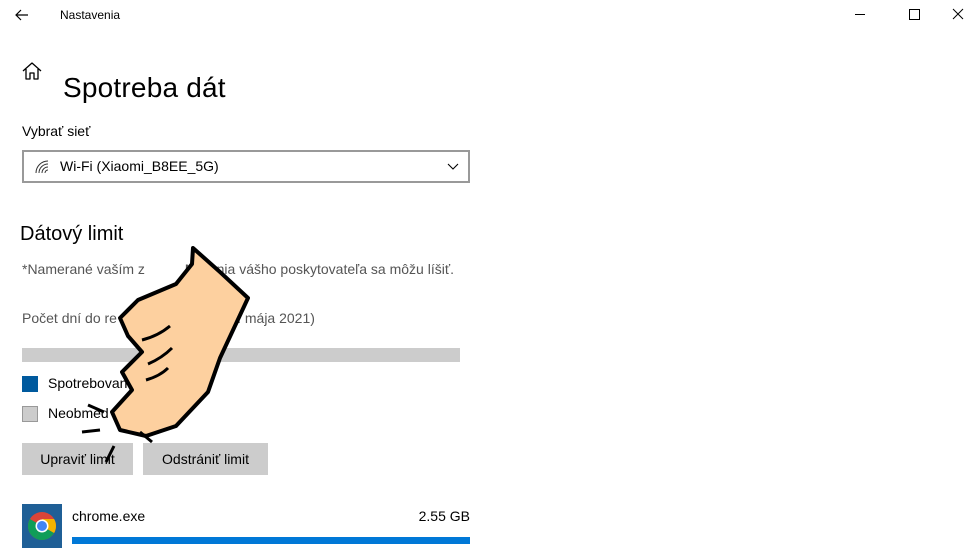 The width and height of the screenshot is (978, 548). What do you see at coordinates (444, 516) in the screenshot?
I see `app-data-size: 2.55 GB` at bounding box center [444, 516].